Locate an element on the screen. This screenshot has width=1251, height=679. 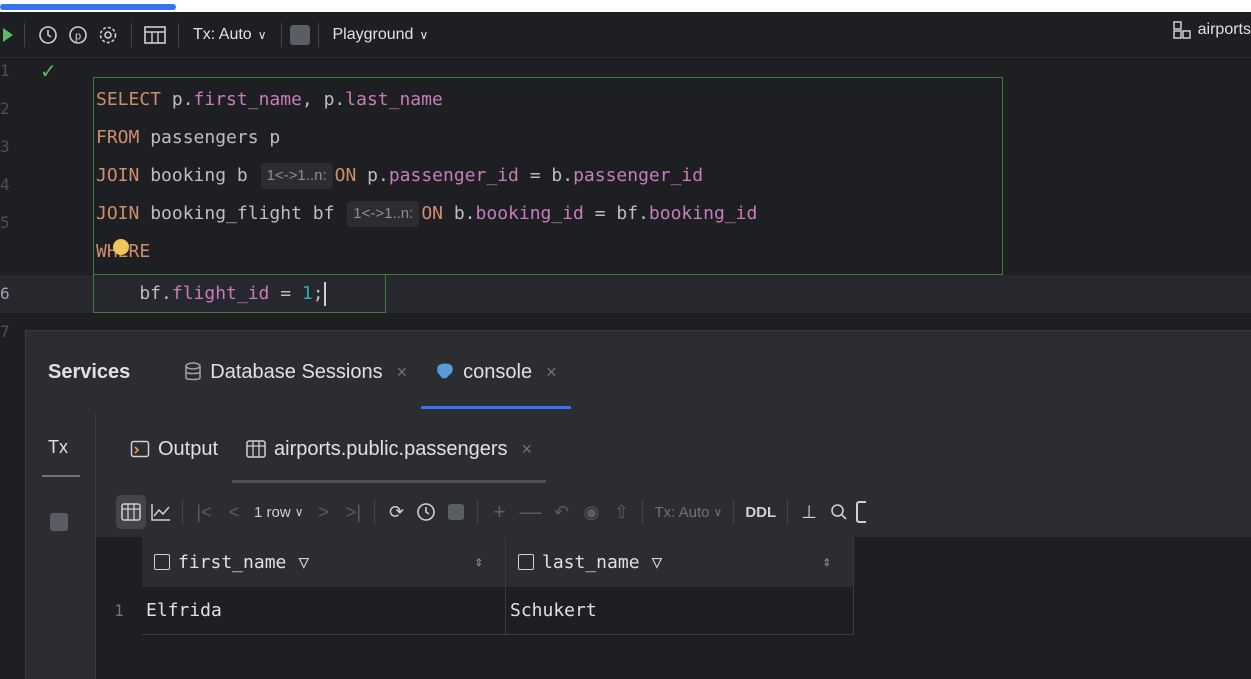
search-icon is located at coordinates (839, 512).